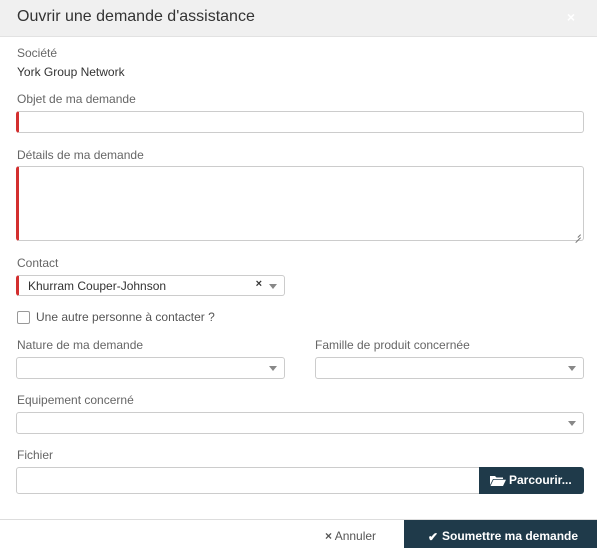 Image resolution: width=597 pixels, height=548 pixels. I want to click on cancel-button: × Annuler, so click(350, 536).